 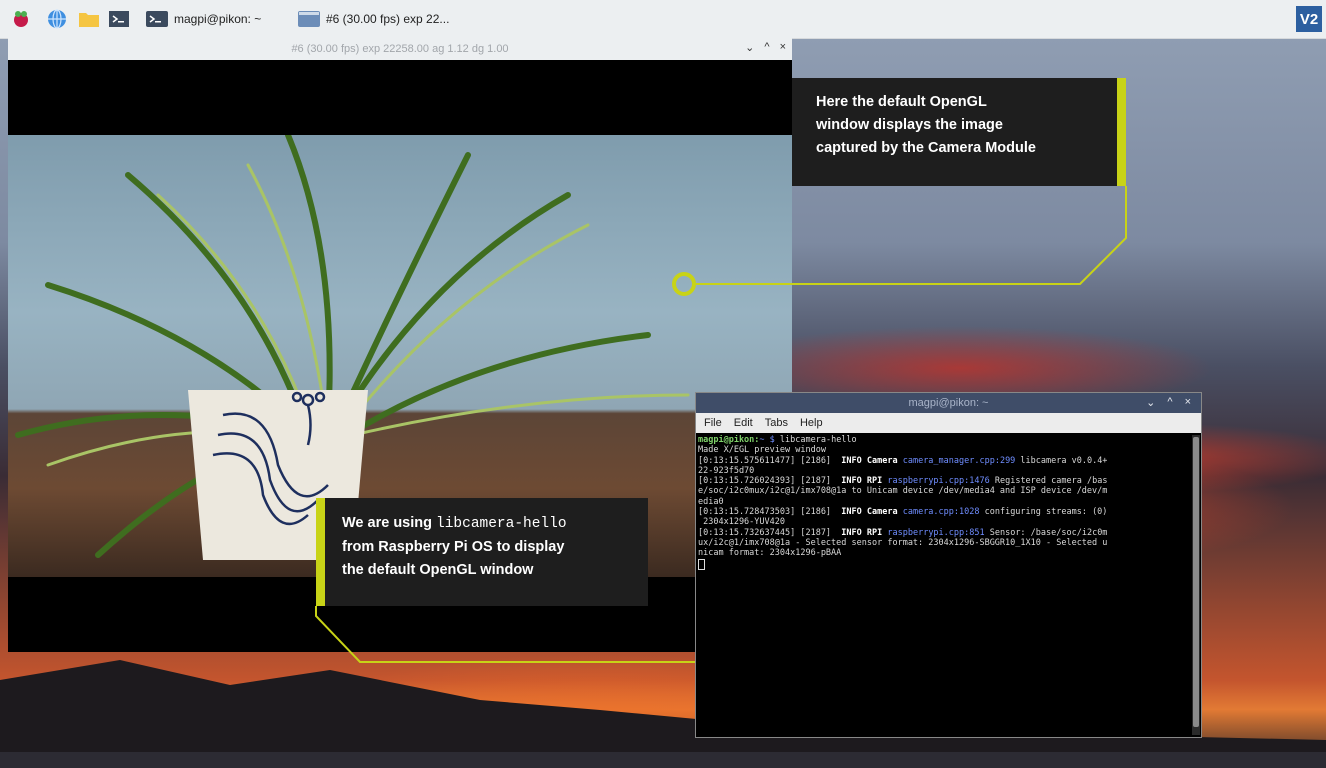 What do you see at coordinates (765, 481) in the screenshot?
I see `log-timestamp: [0:13:15.726024393] [2187]` at bounding box center [765, 481].